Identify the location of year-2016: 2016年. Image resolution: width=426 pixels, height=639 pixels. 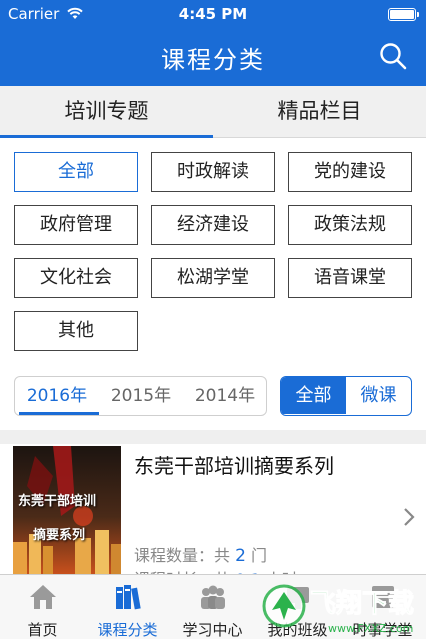
(57, 396).